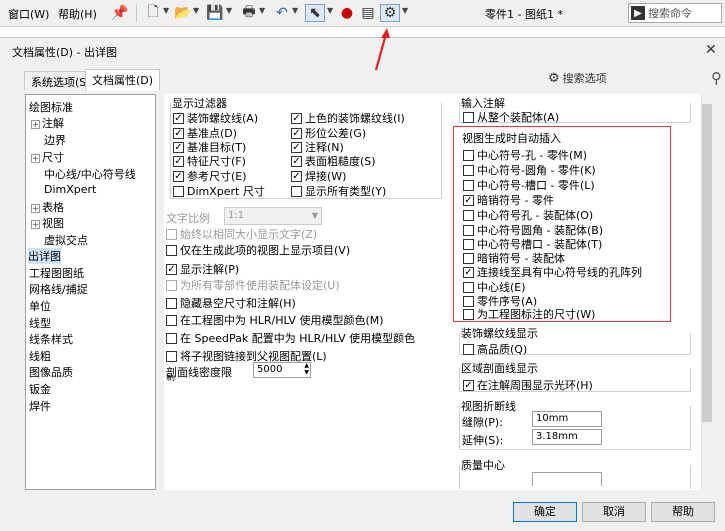 This screenshot has height=531, width=725. What do you see at coordinates (40, 406) in the screenshot?
I see `tree-item-weldments: 焊件` at bounding box center [40, 406].